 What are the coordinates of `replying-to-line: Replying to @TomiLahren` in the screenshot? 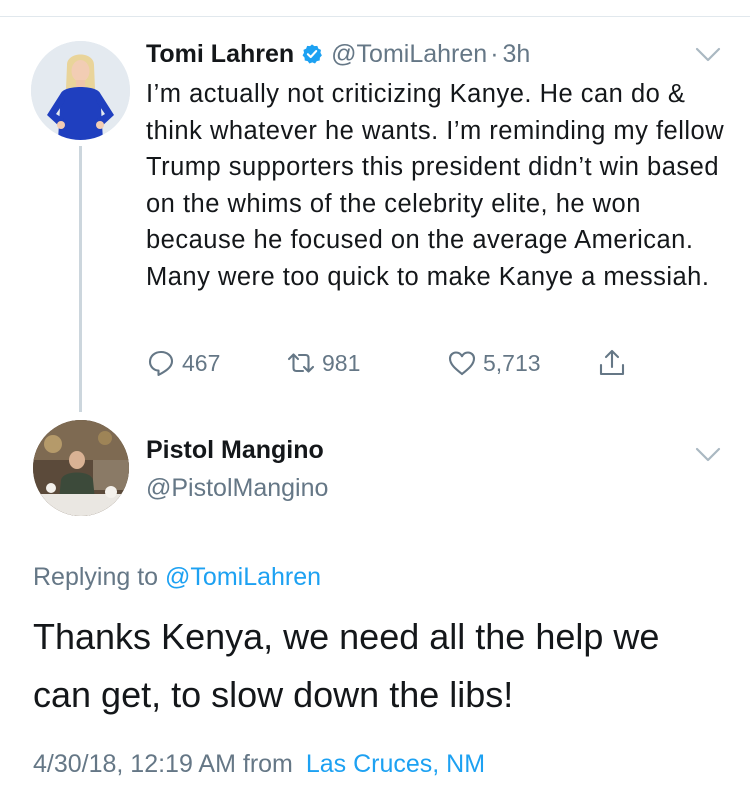 It's located at (177, 577).